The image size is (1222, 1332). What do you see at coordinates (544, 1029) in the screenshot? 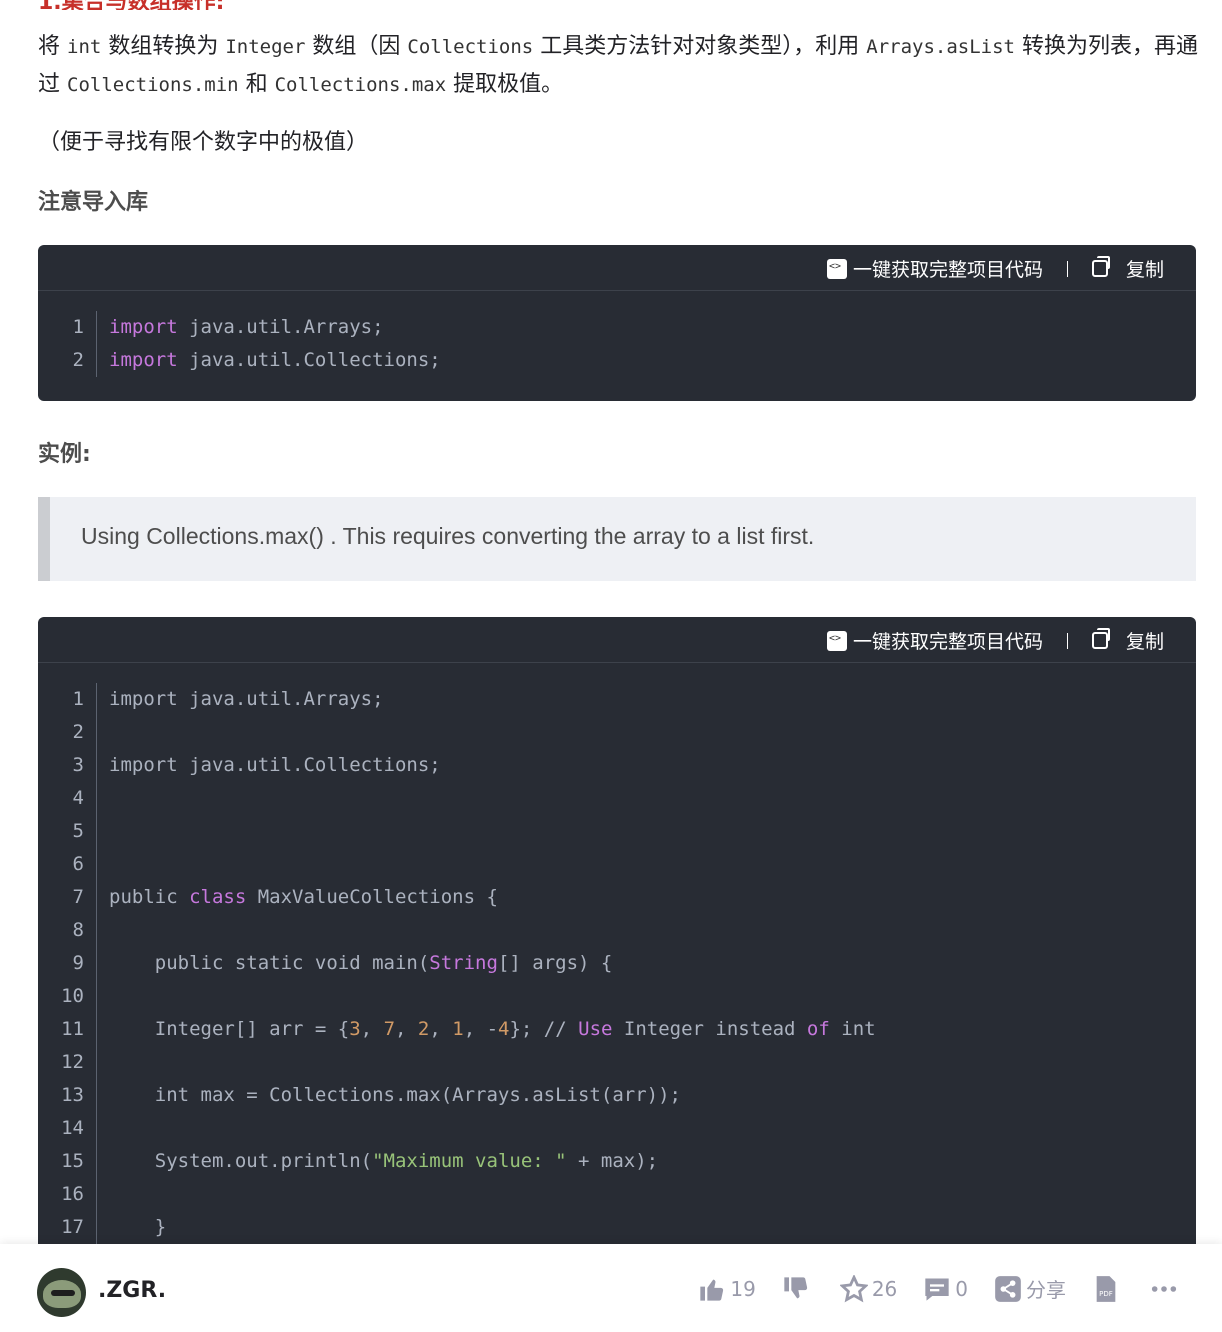
I see `code-token: }; //` at bounding box center [544, 1029].